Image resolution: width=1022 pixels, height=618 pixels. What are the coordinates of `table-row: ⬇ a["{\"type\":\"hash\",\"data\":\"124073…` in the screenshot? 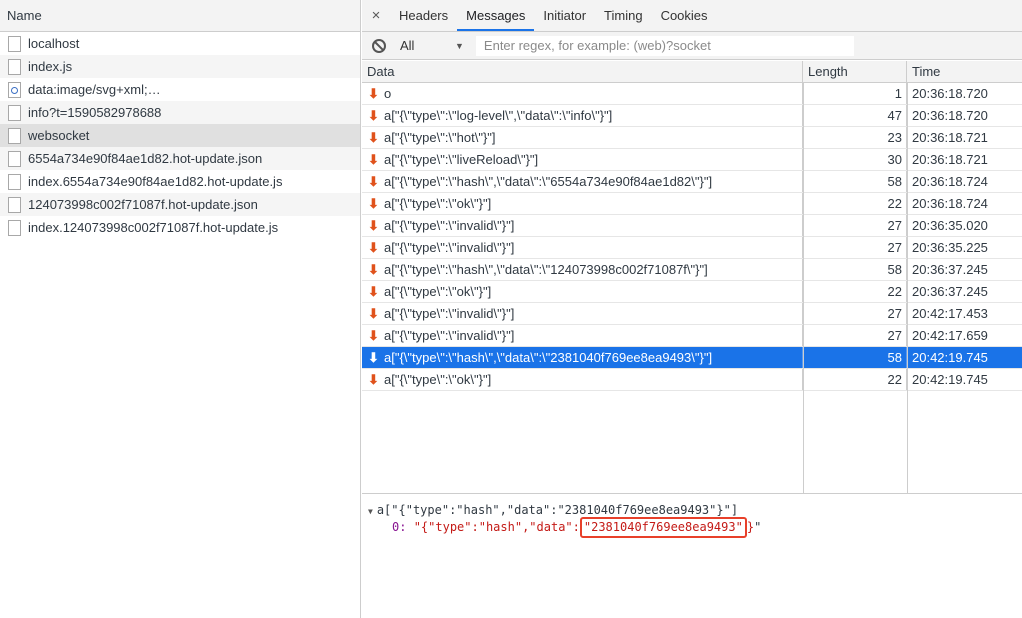 It's located at (692, 270).